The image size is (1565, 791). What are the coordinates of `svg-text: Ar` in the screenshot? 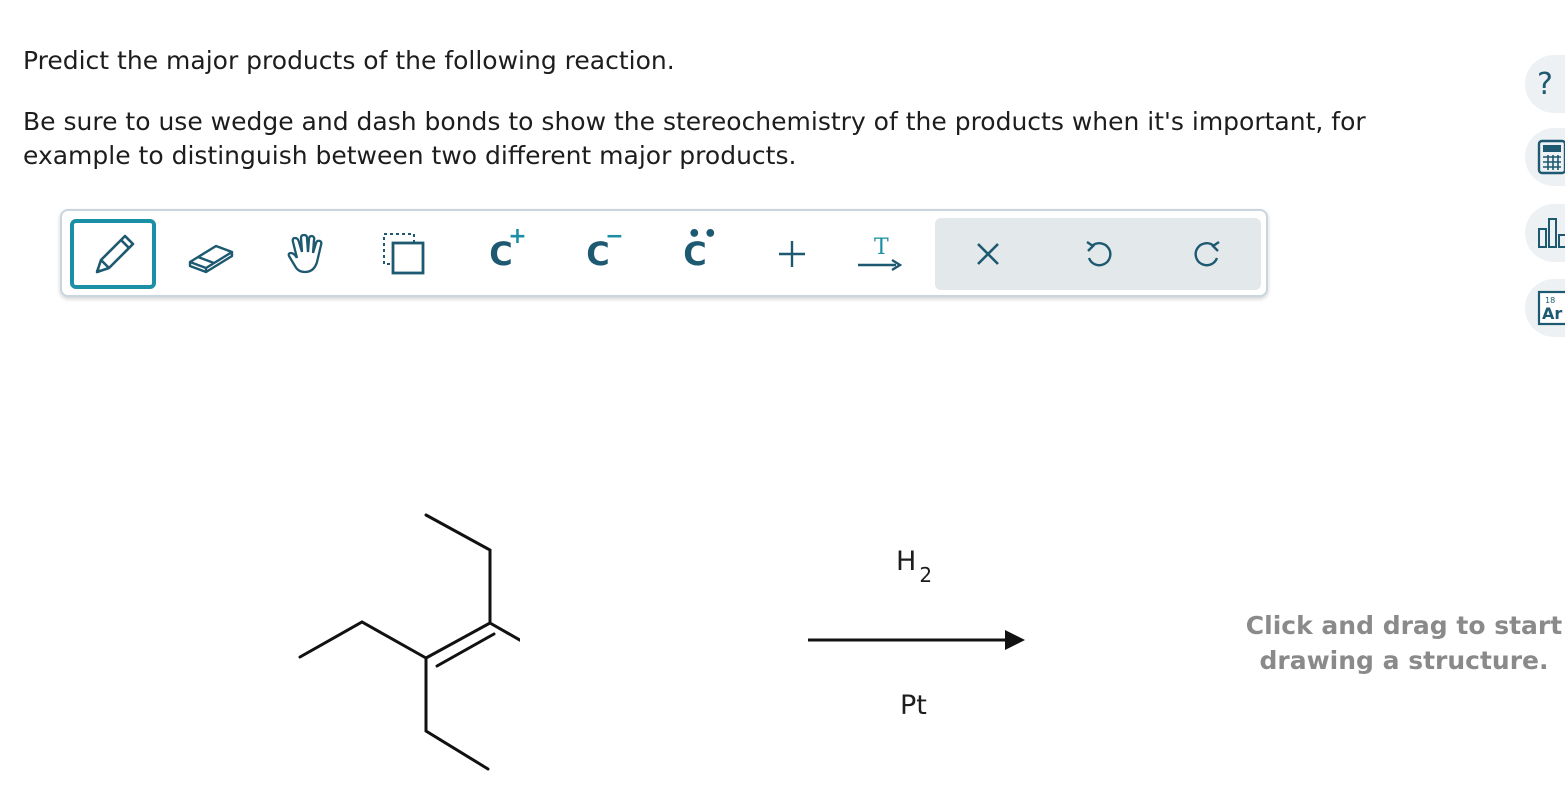 It's located at (1552, 313).